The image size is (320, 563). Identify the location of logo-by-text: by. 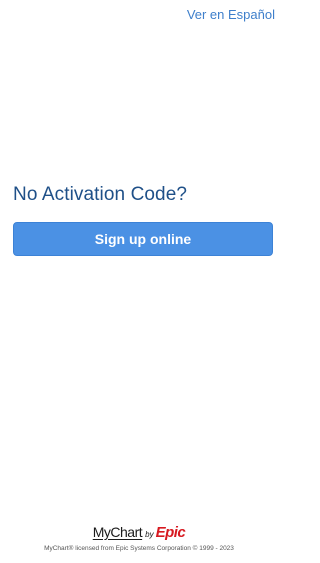
(149, 534).